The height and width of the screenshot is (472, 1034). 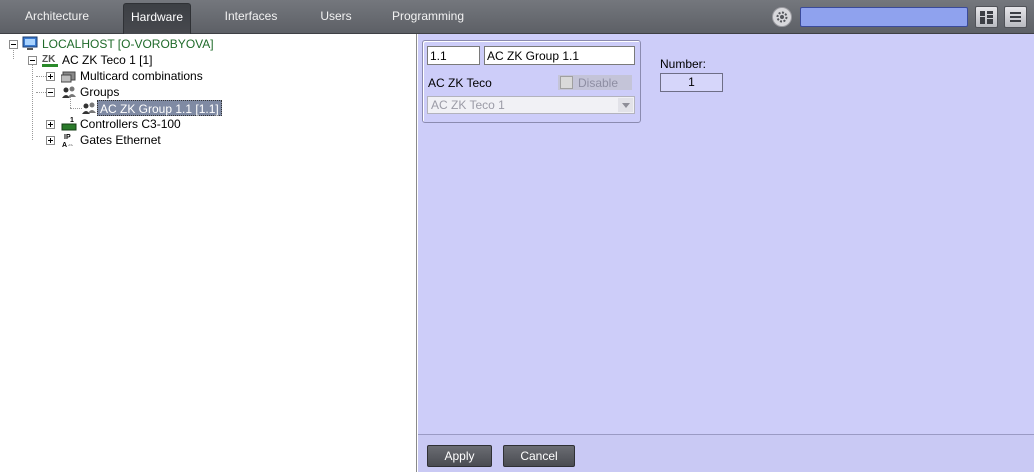 What do you see at coordinates (251, 18) in the screenshot?
I see `tab-interfaces: Interfaces` at bounding box center [251, 18].